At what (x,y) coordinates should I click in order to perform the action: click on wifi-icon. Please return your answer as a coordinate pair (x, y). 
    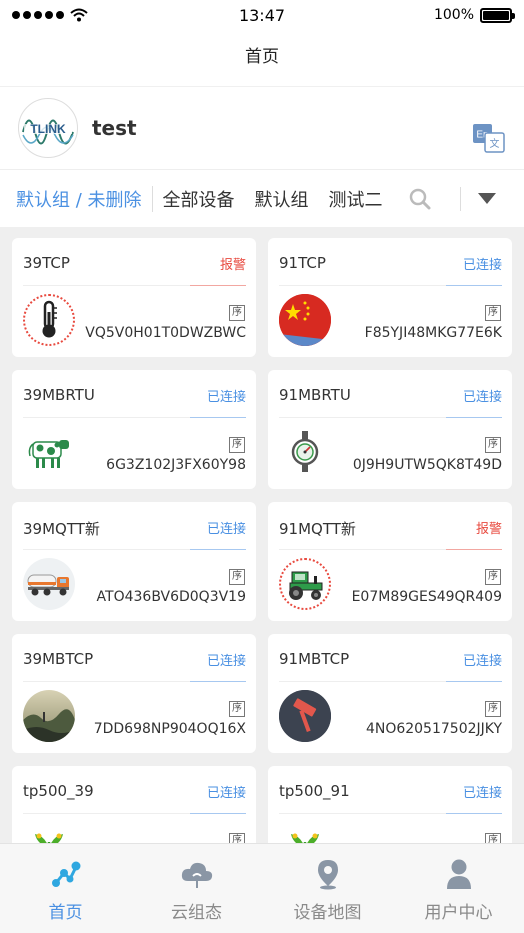
    Looking at the image, I should click on (79, 15).